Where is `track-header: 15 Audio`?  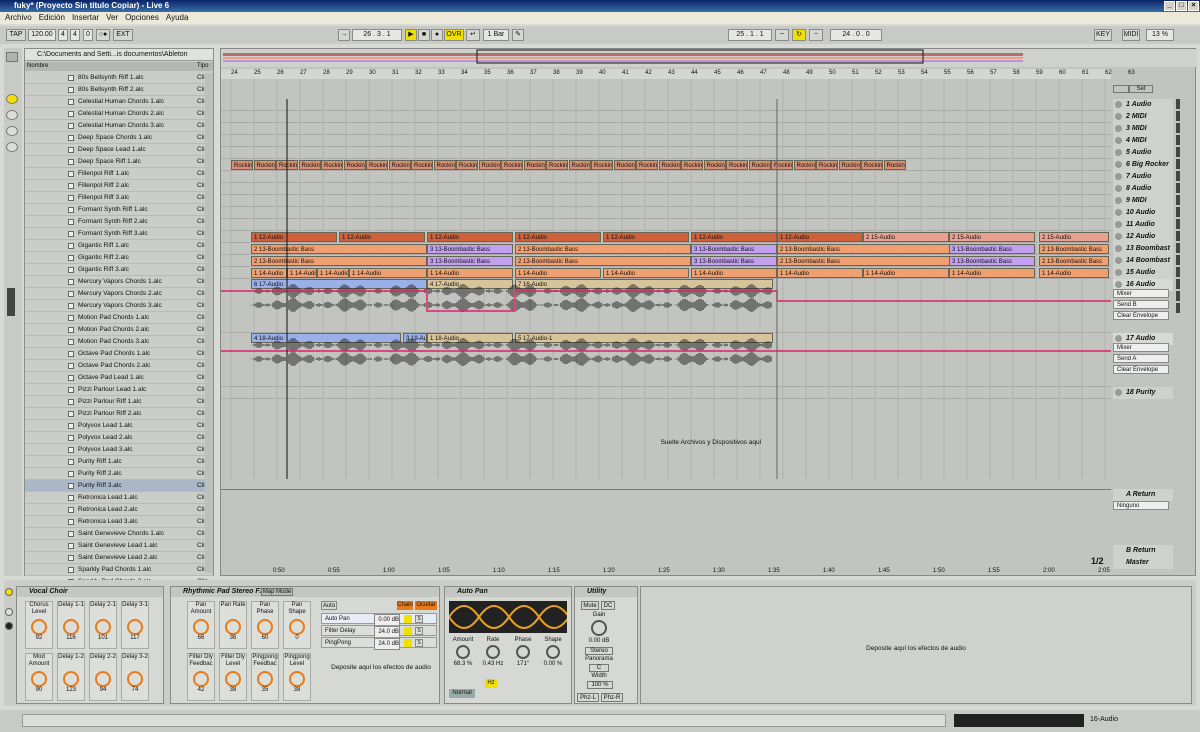 track-header: 15 Audio is located at coordinates (1143, 273).